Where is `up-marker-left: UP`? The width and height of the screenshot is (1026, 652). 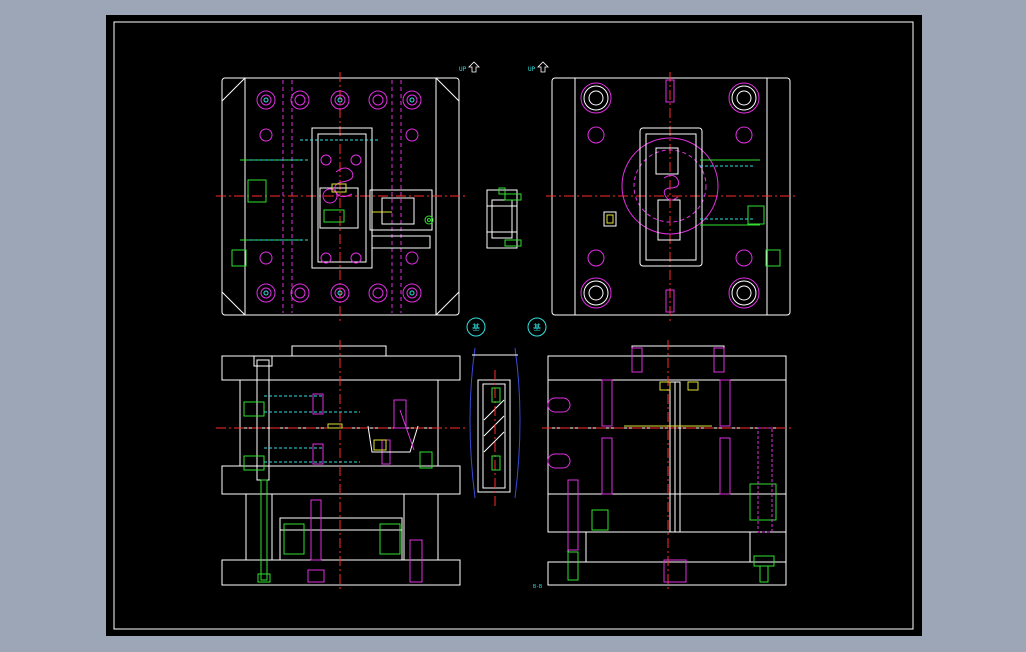 up-marker-left: UP is located at coordinates (469, 67).